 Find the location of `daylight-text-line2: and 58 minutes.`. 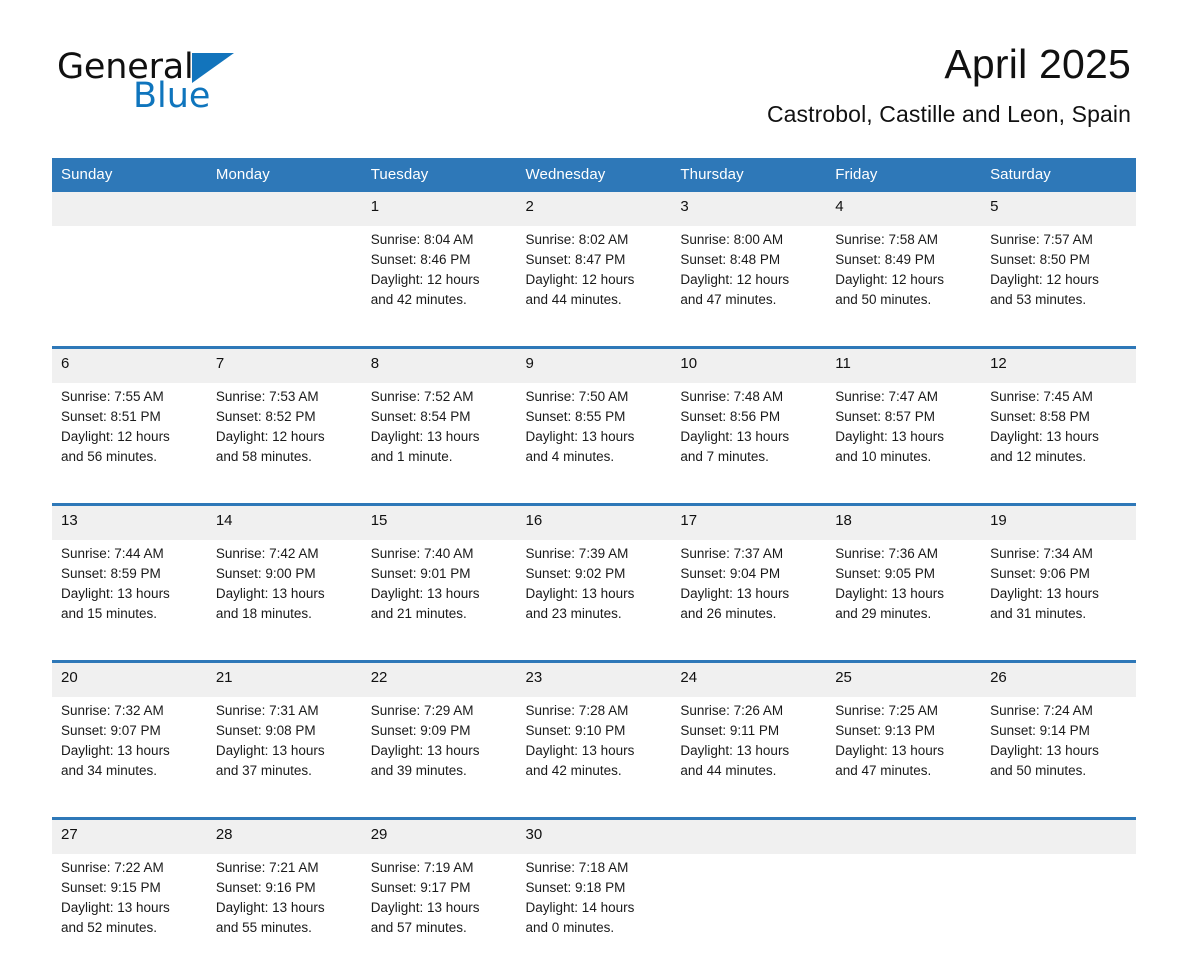

daylight-text-line2: and 58 minutes. is located at coordinates (263, 456).